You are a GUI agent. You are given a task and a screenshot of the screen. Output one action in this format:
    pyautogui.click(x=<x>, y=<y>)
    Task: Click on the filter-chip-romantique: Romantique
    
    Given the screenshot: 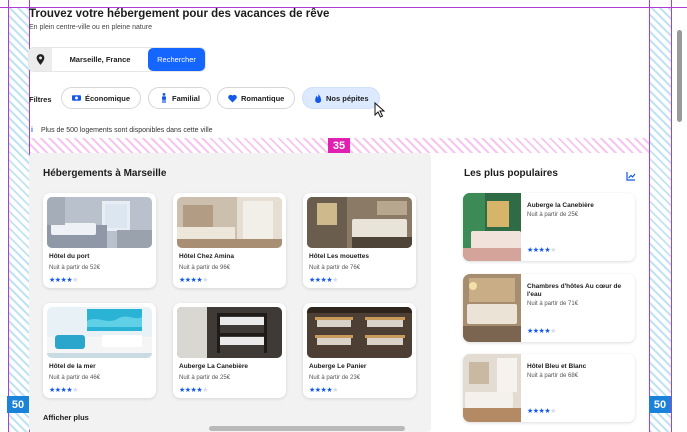 What is the action you would take?
    pyautogui.click(x=256, y=98)
    